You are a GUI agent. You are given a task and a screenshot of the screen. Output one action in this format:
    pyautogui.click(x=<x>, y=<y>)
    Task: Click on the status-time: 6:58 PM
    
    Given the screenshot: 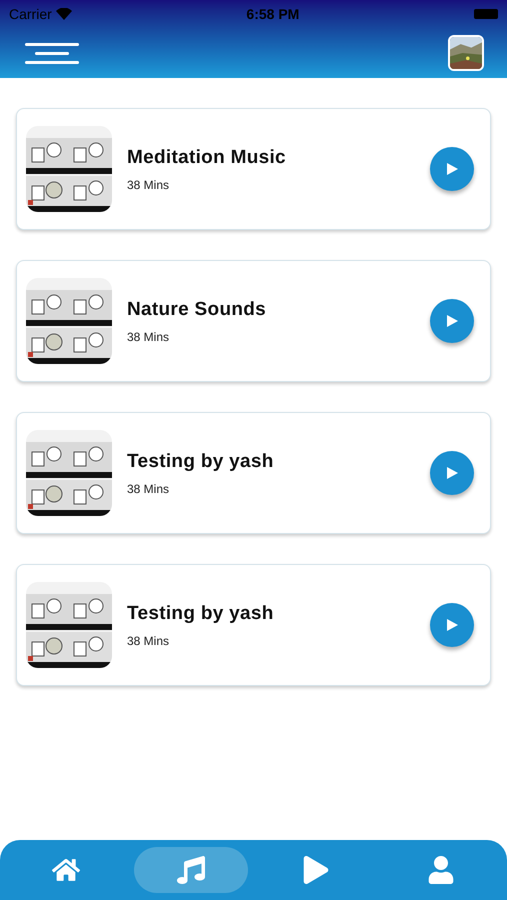 What is the action you would take?
    pyautogui.click(x=273, y=14)
    